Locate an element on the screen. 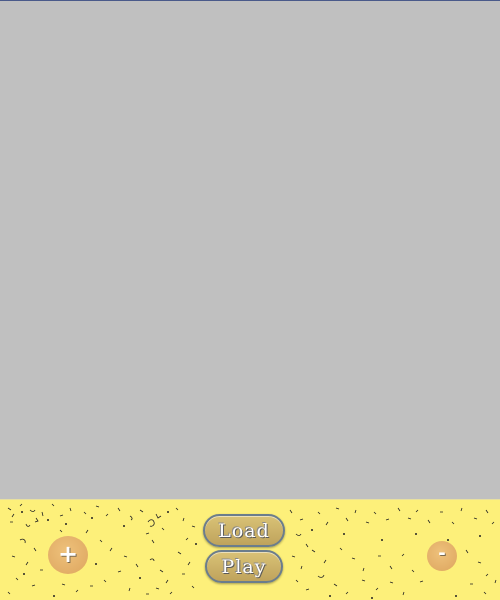  zoom-out-button: - is located at coordinates (442, 556).